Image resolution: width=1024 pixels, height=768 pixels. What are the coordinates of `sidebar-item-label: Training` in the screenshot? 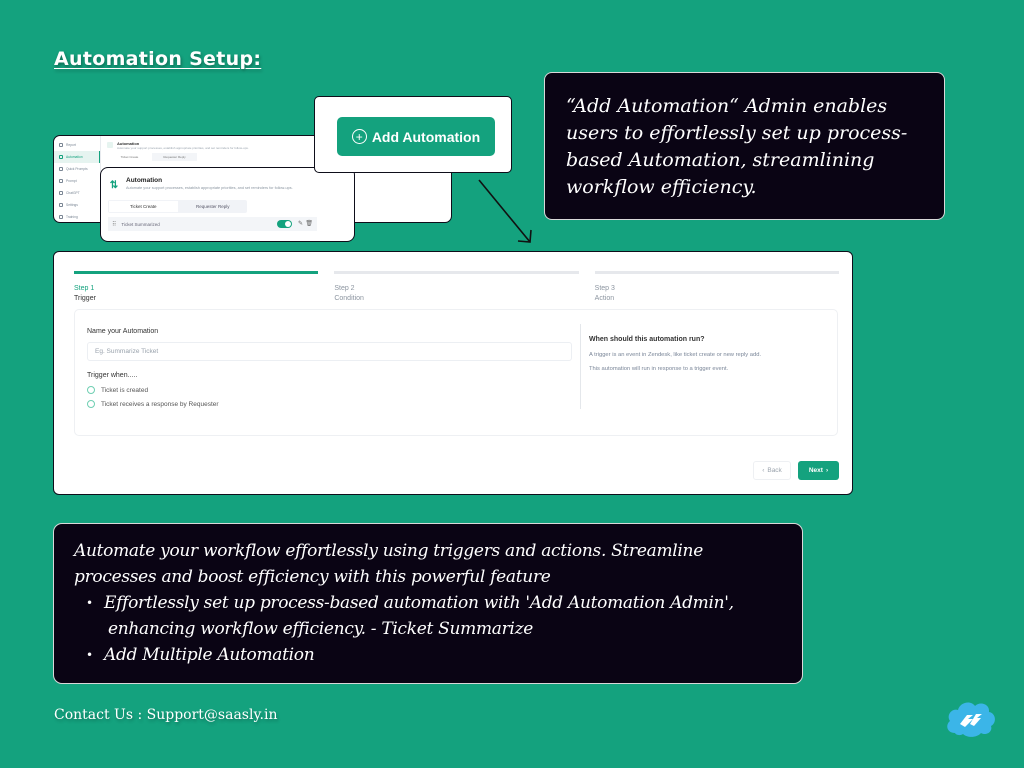 It's located at (72, 217).